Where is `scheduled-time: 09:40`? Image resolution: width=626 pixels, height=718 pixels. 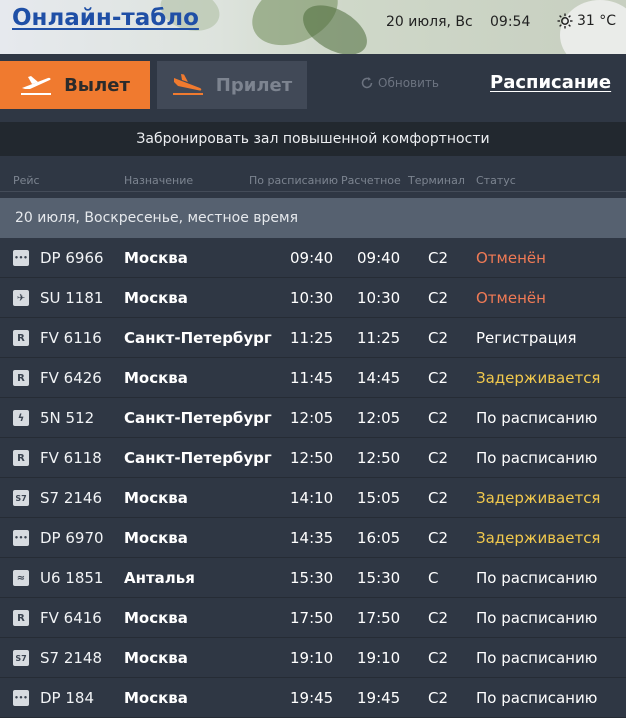
scheduled-time: 09:40 is located at coordinates (312, 258).